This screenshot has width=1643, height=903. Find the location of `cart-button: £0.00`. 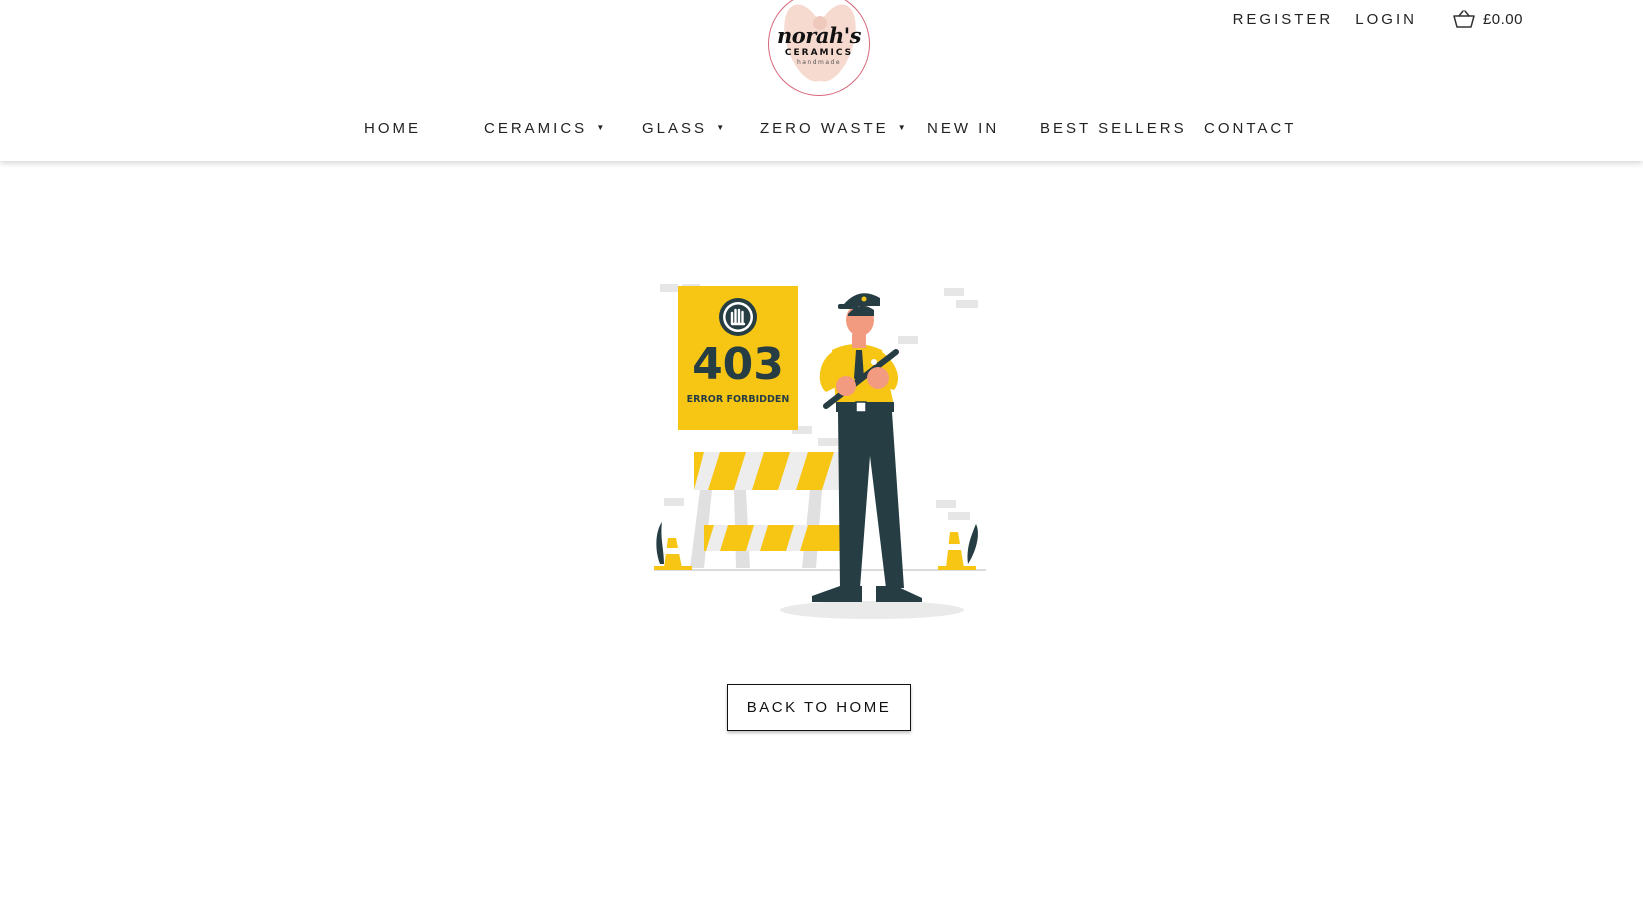

cart-button: £0.00 is located at coordinates (1488, 19).